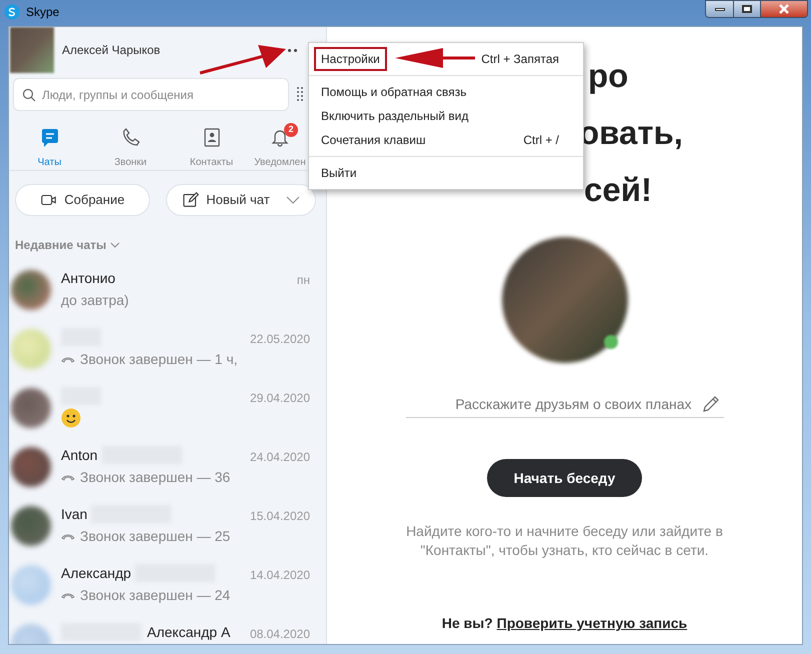 This screenshot has width=811, height=654. What do you see at coordinates (541, 140) in the screenshot?
I see `shortcut-hint: Ctrl + /` at bounding box center [541, 140].